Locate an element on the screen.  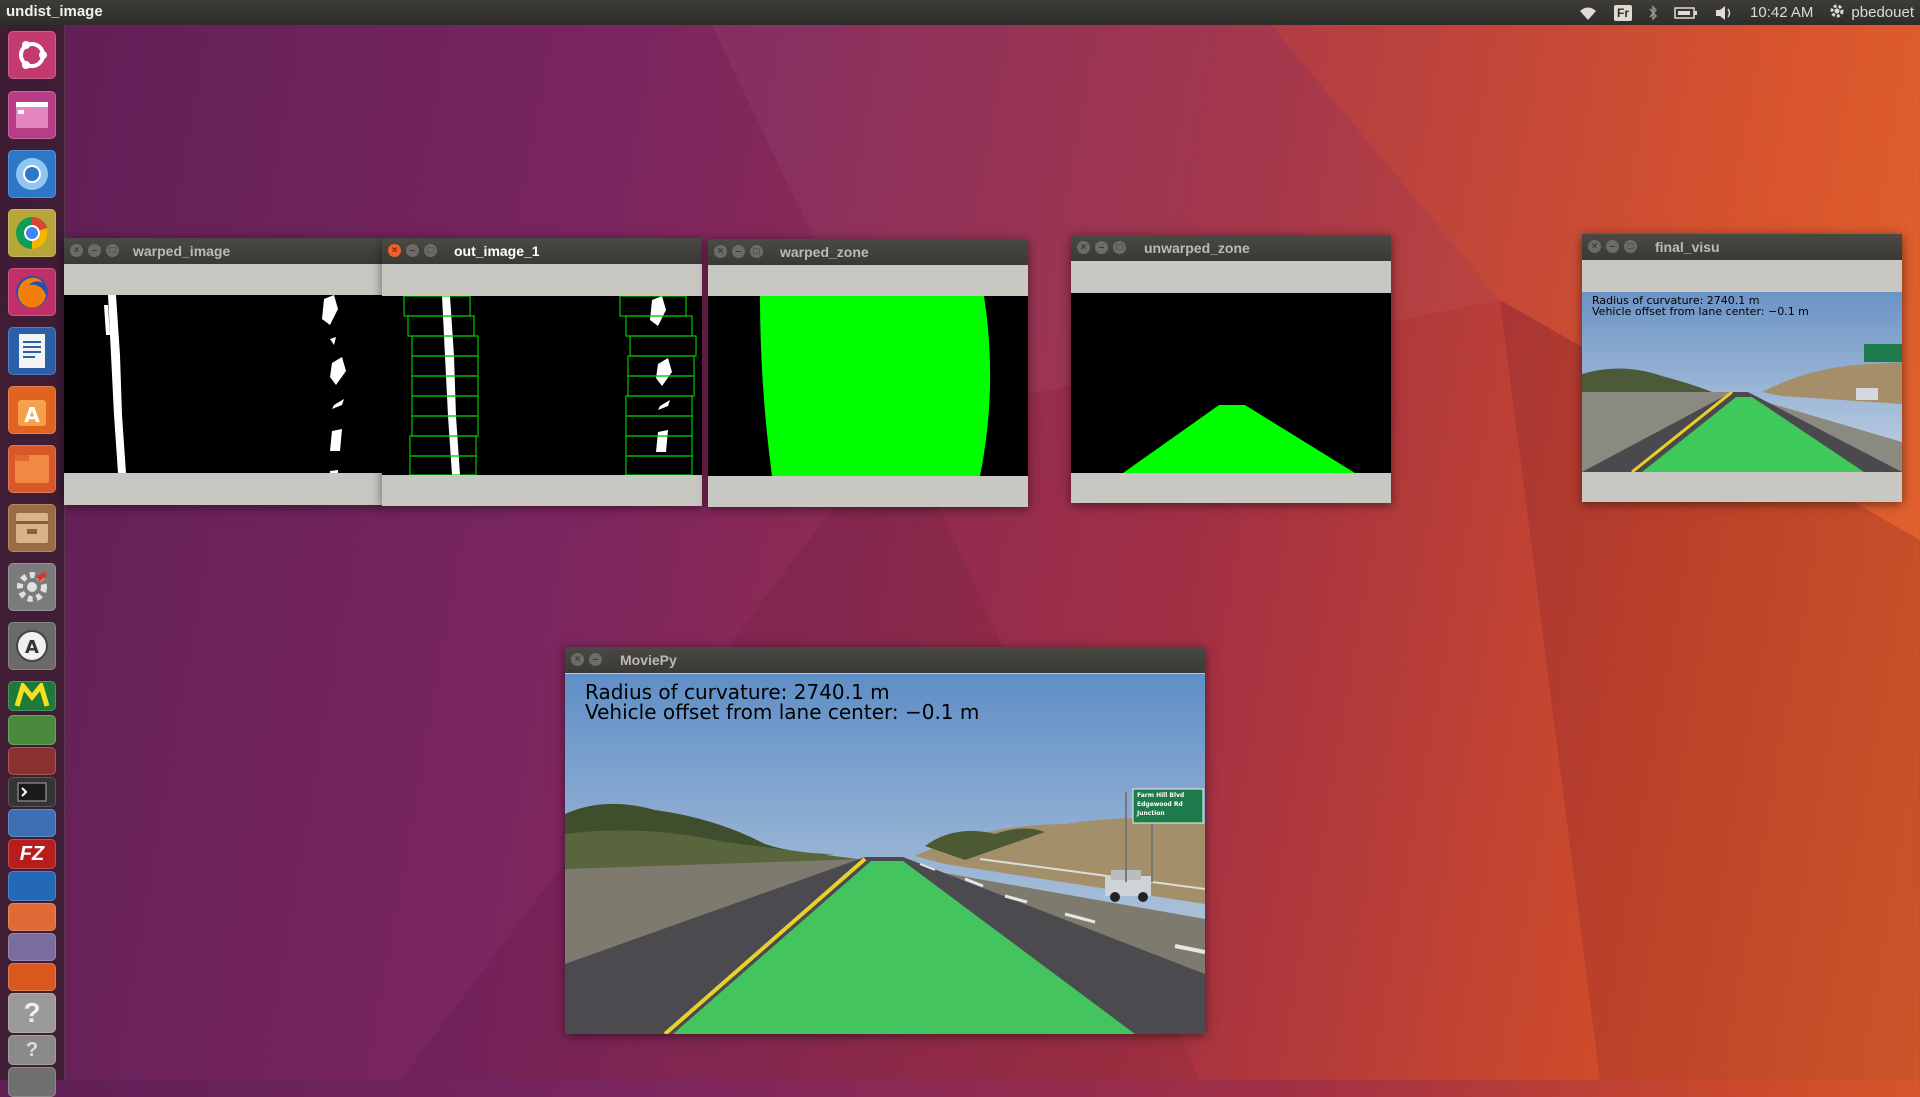
window-title: unwarped_zone is located at coordinates (1197, 248).